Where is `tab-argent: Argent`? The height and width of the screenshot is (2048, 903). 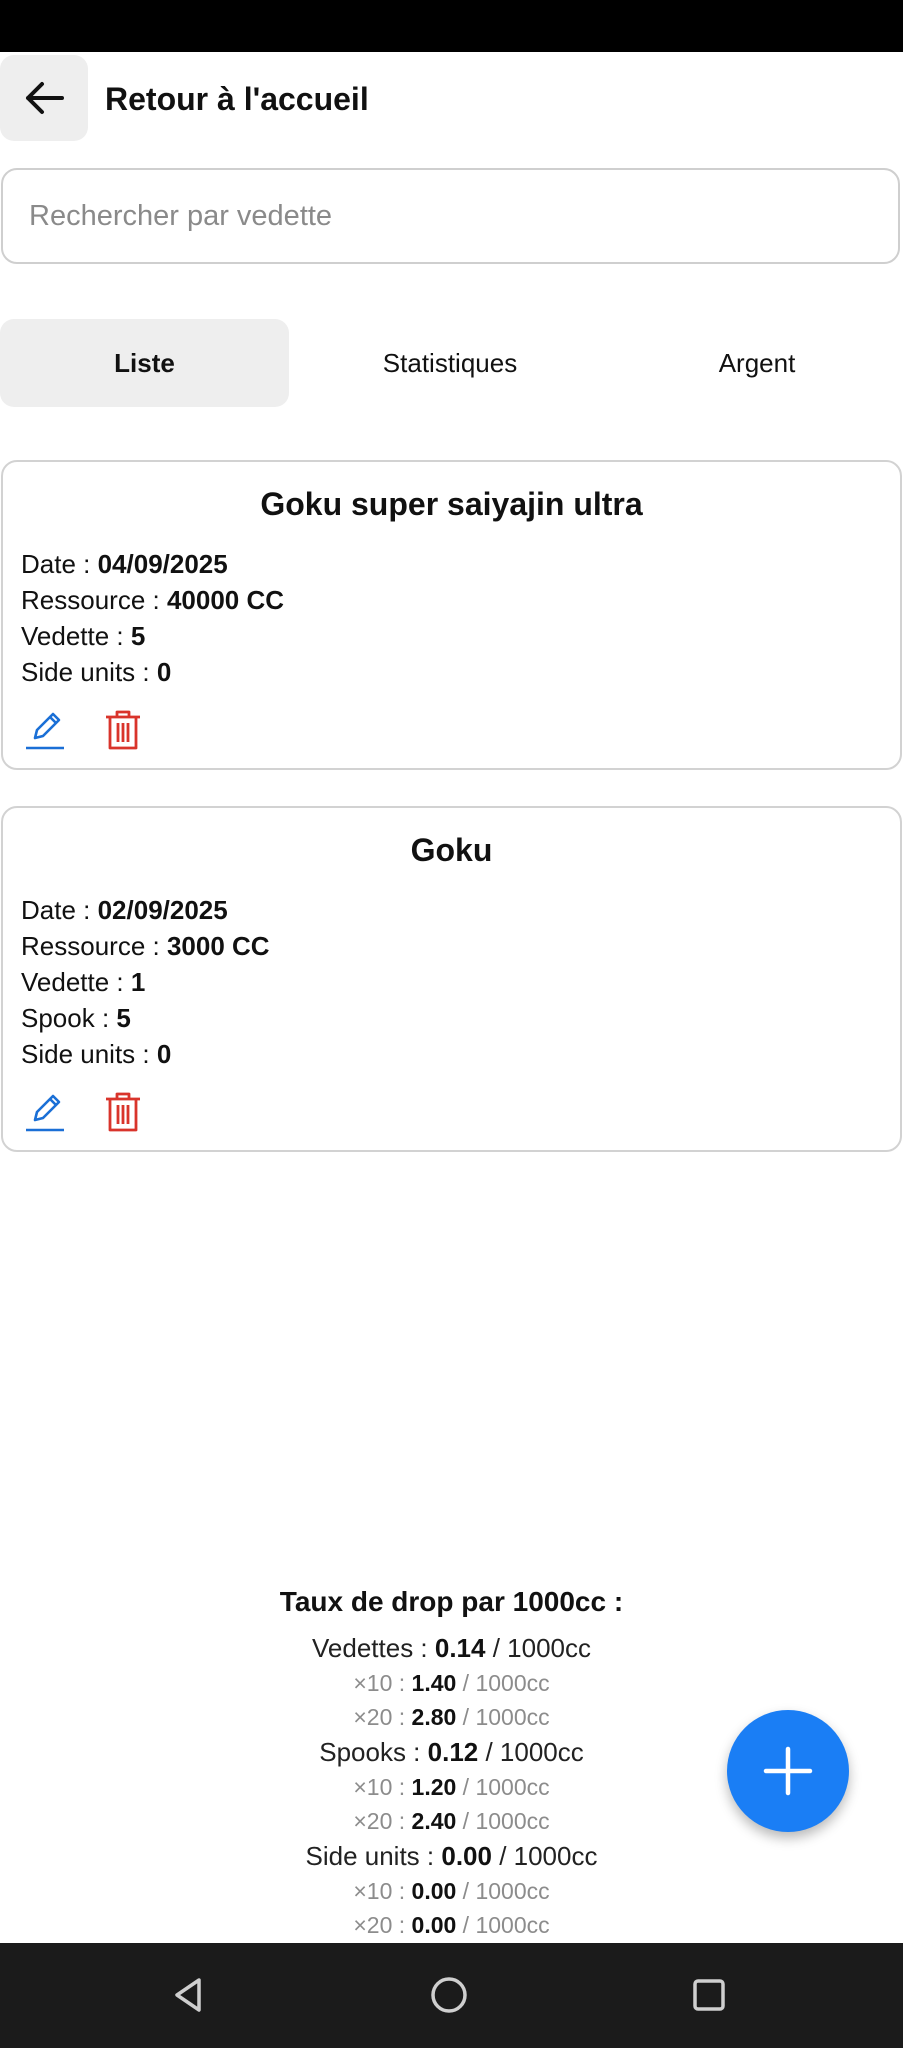
tab-argent: Argent is located at coordinates (757, 363).